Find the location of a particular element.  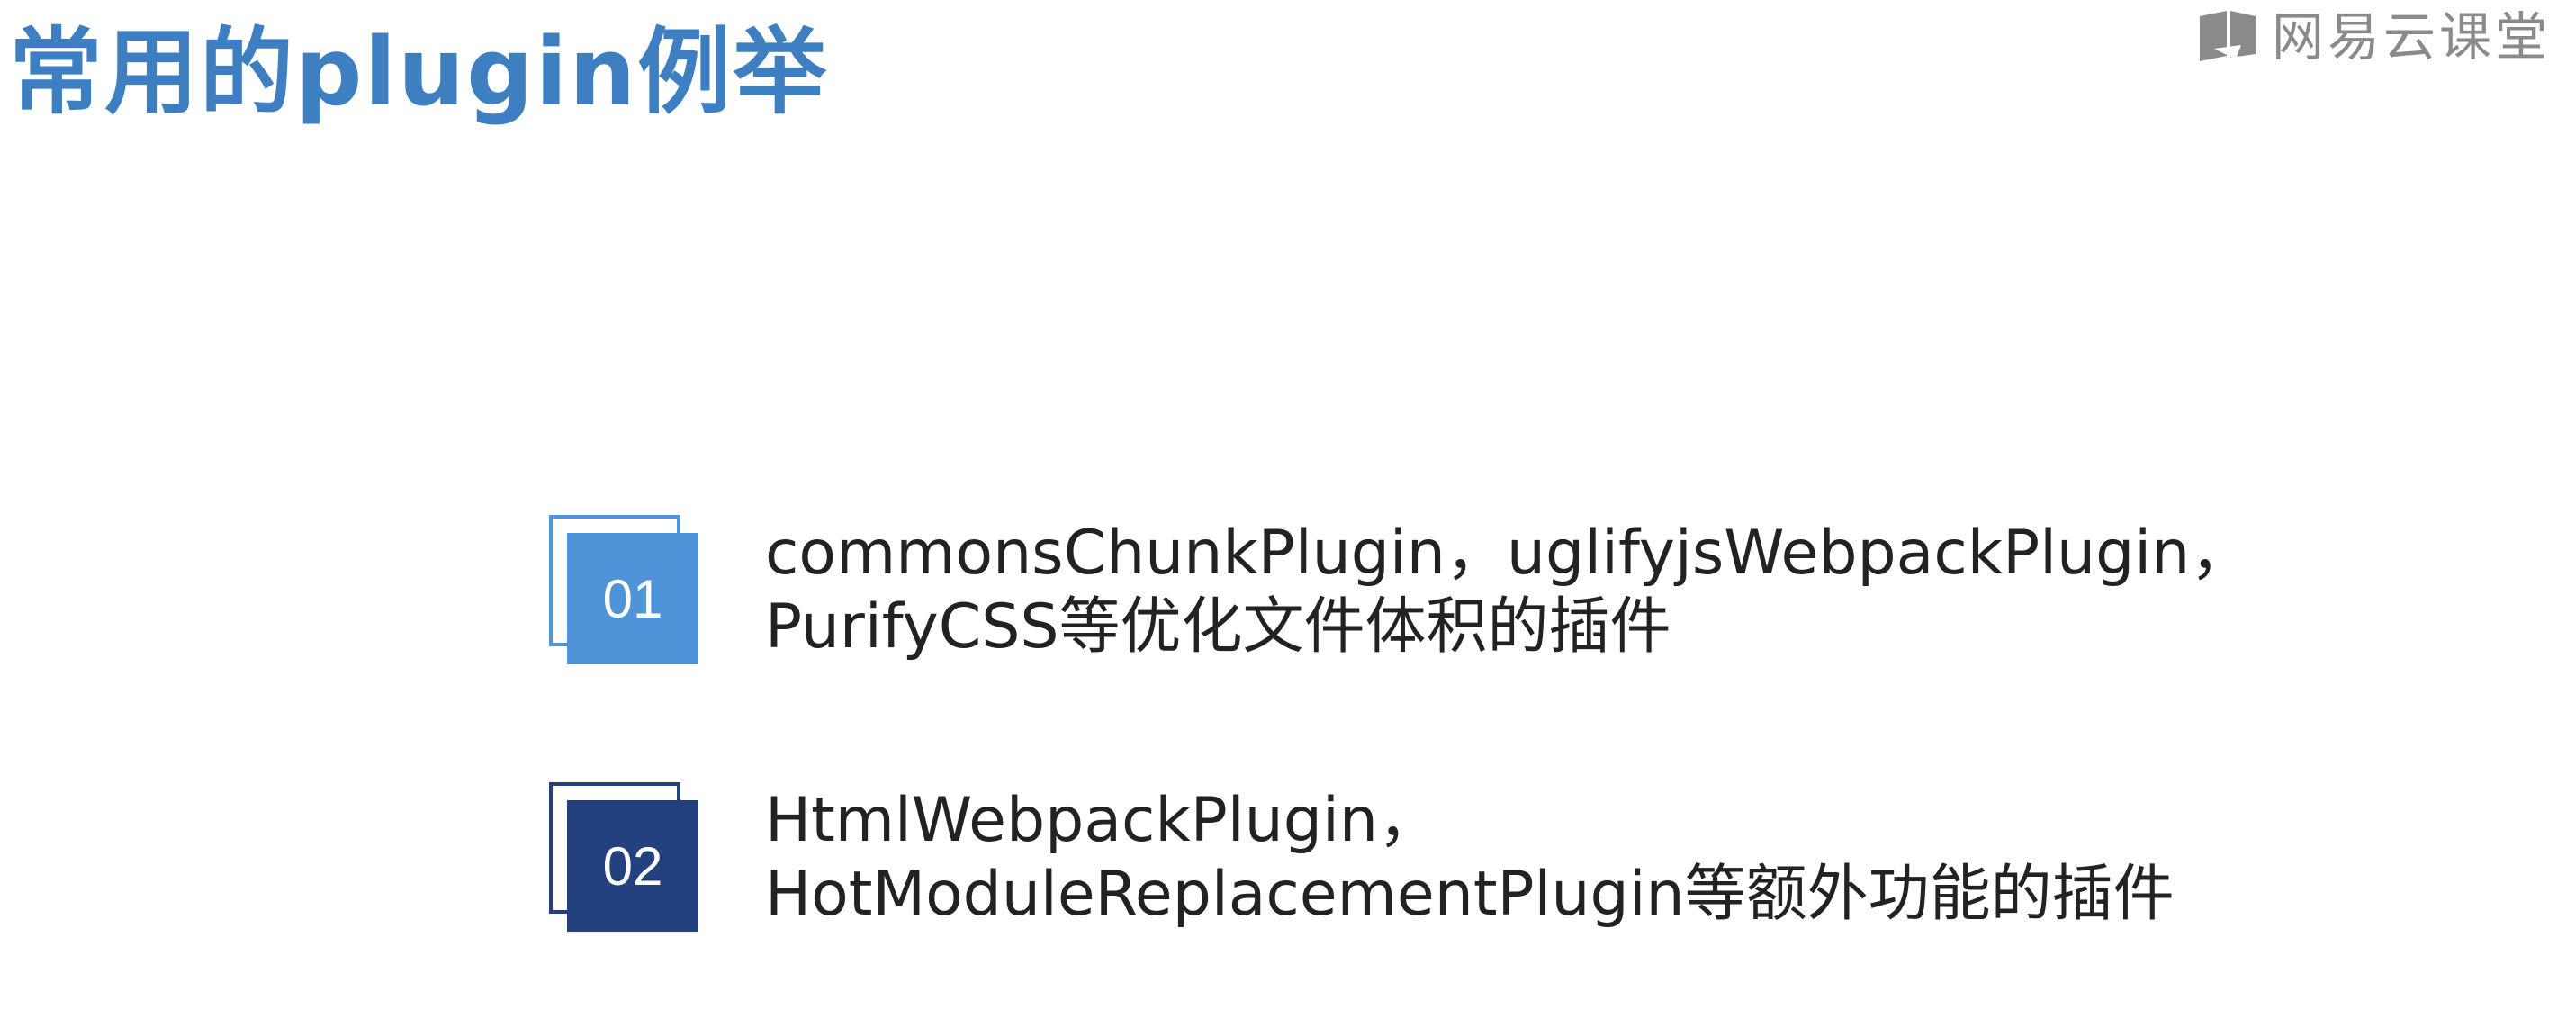

slide-title: 常用的plugin例举 is located at coordinates (419, 72).